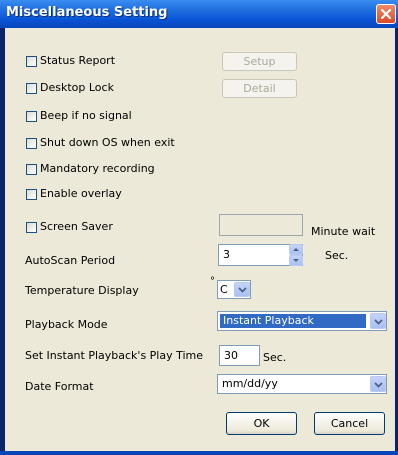  Describe the element at coordinates (59, 386) in the screenshot. I see `date-format-label: Date Format` at that location.